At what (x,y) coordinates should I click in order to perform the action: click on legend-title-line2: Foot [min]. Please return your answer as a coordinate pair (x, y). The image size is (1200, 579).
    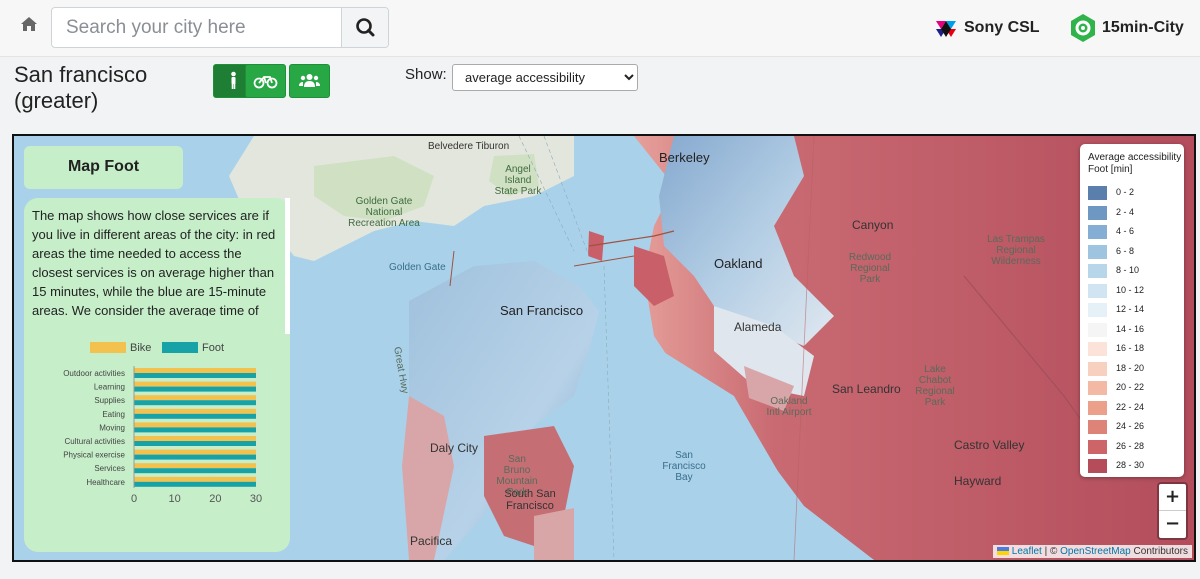
    Looking at the image, I should click on (1110, 169).